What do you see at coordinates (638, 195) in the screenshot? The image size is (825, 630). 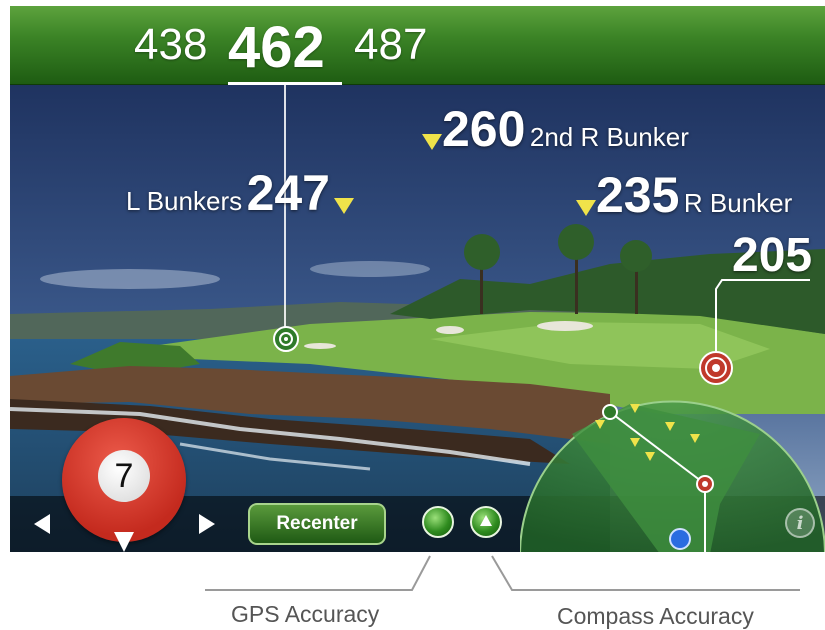 I see `hazard-distance: 235` at bounding box center [638, 195].